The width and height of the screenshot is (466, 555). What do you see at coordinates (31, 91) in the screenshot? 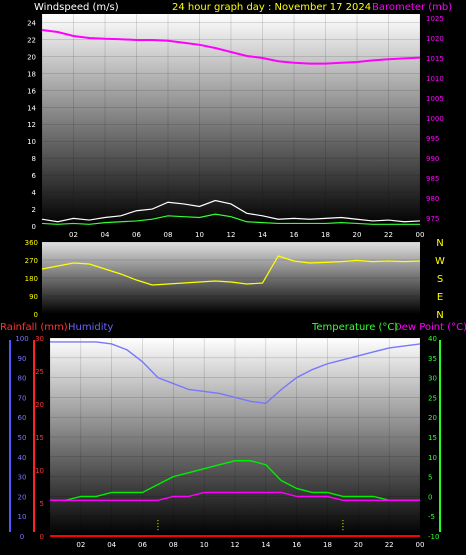
I see `windspeed-tick-label: 16` at bounding box center [31, 91].